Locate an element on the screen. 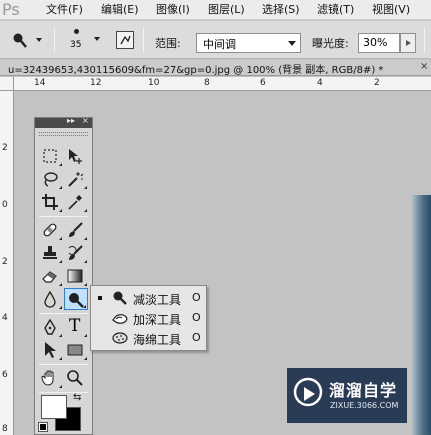 This screenshot has width=431, height=435. flyout-item-sponge: 海绵工具 O is located at coordinates (148, 338).